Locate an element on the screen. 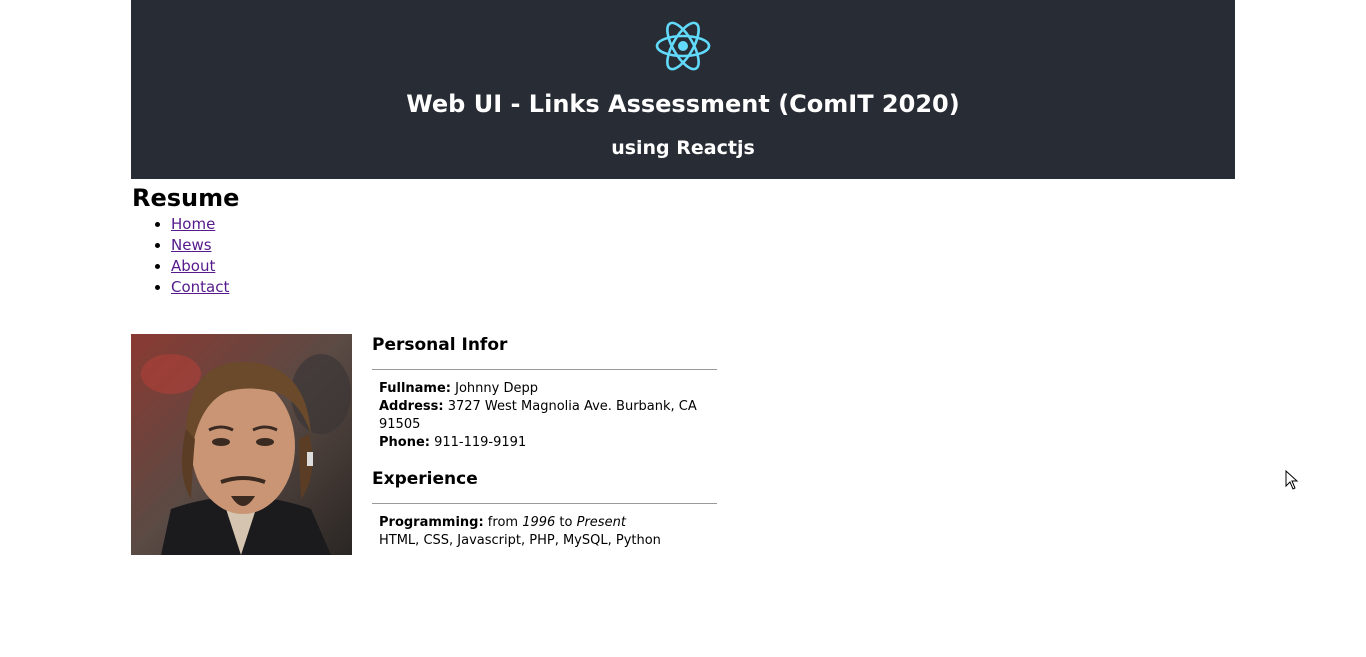  page-subtitle: using Reactjs is located at coordinates (683, 148).